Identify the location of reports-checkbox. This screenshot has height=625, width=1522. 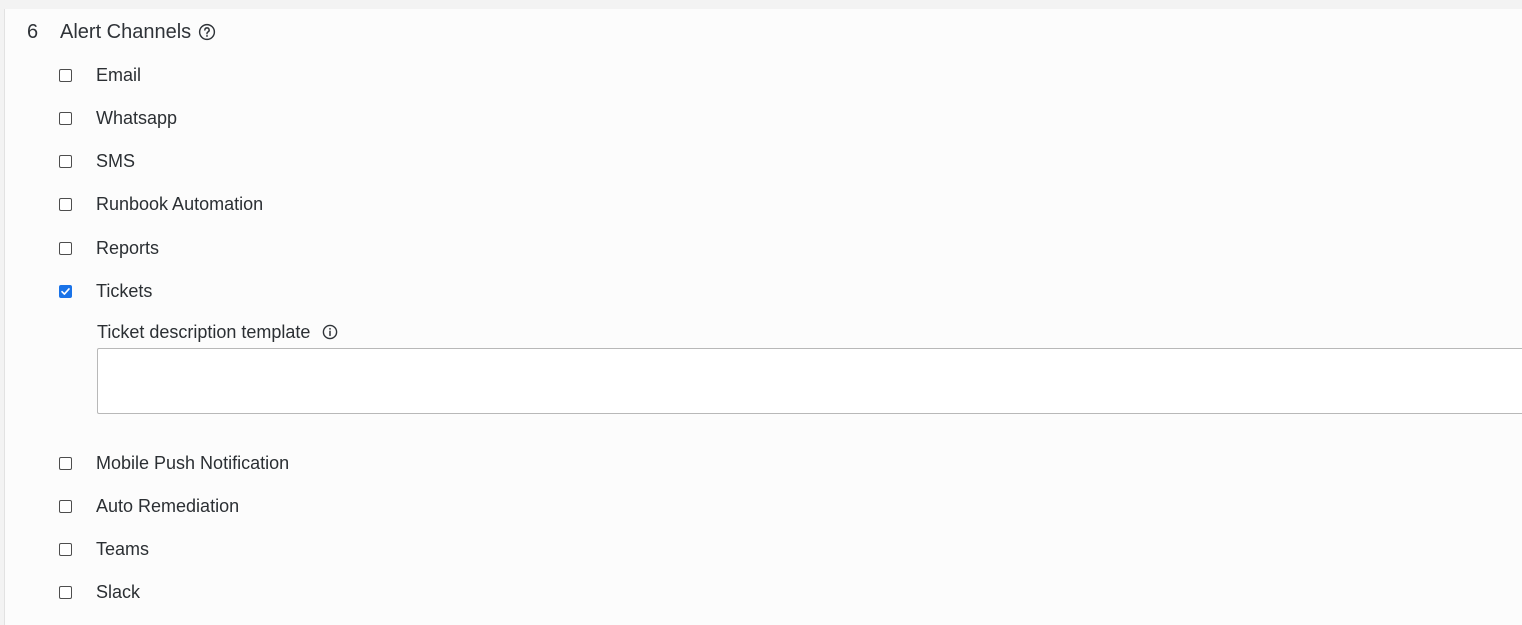
(65, 248).